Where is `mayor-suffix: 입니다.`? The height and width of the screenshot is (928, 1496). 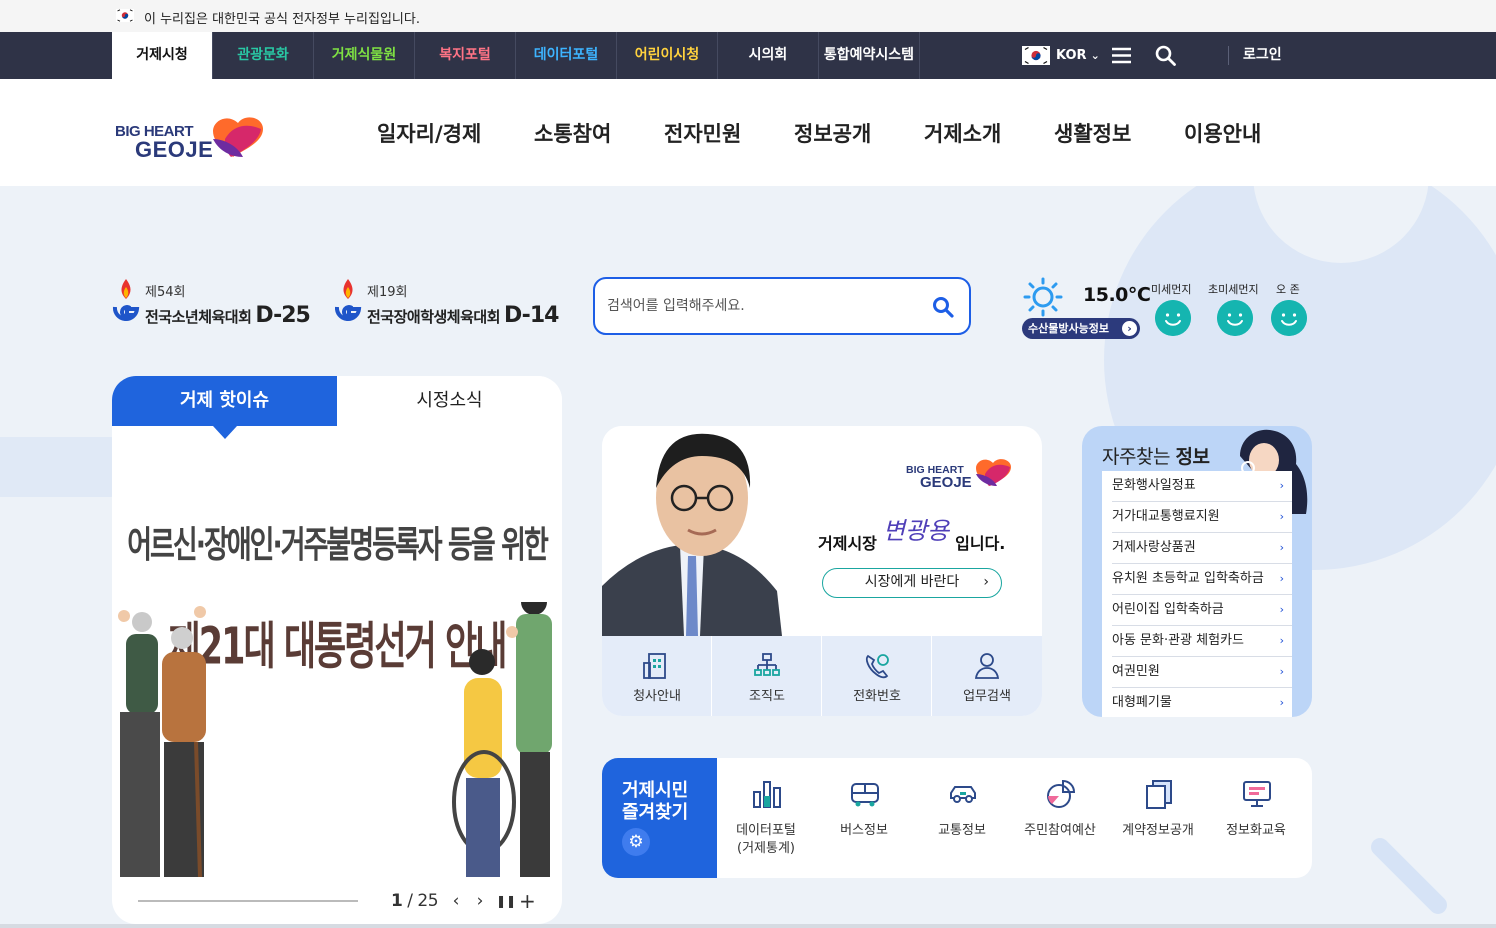 mayor-suffix: 입니다. is located at coordinates (980, 543).